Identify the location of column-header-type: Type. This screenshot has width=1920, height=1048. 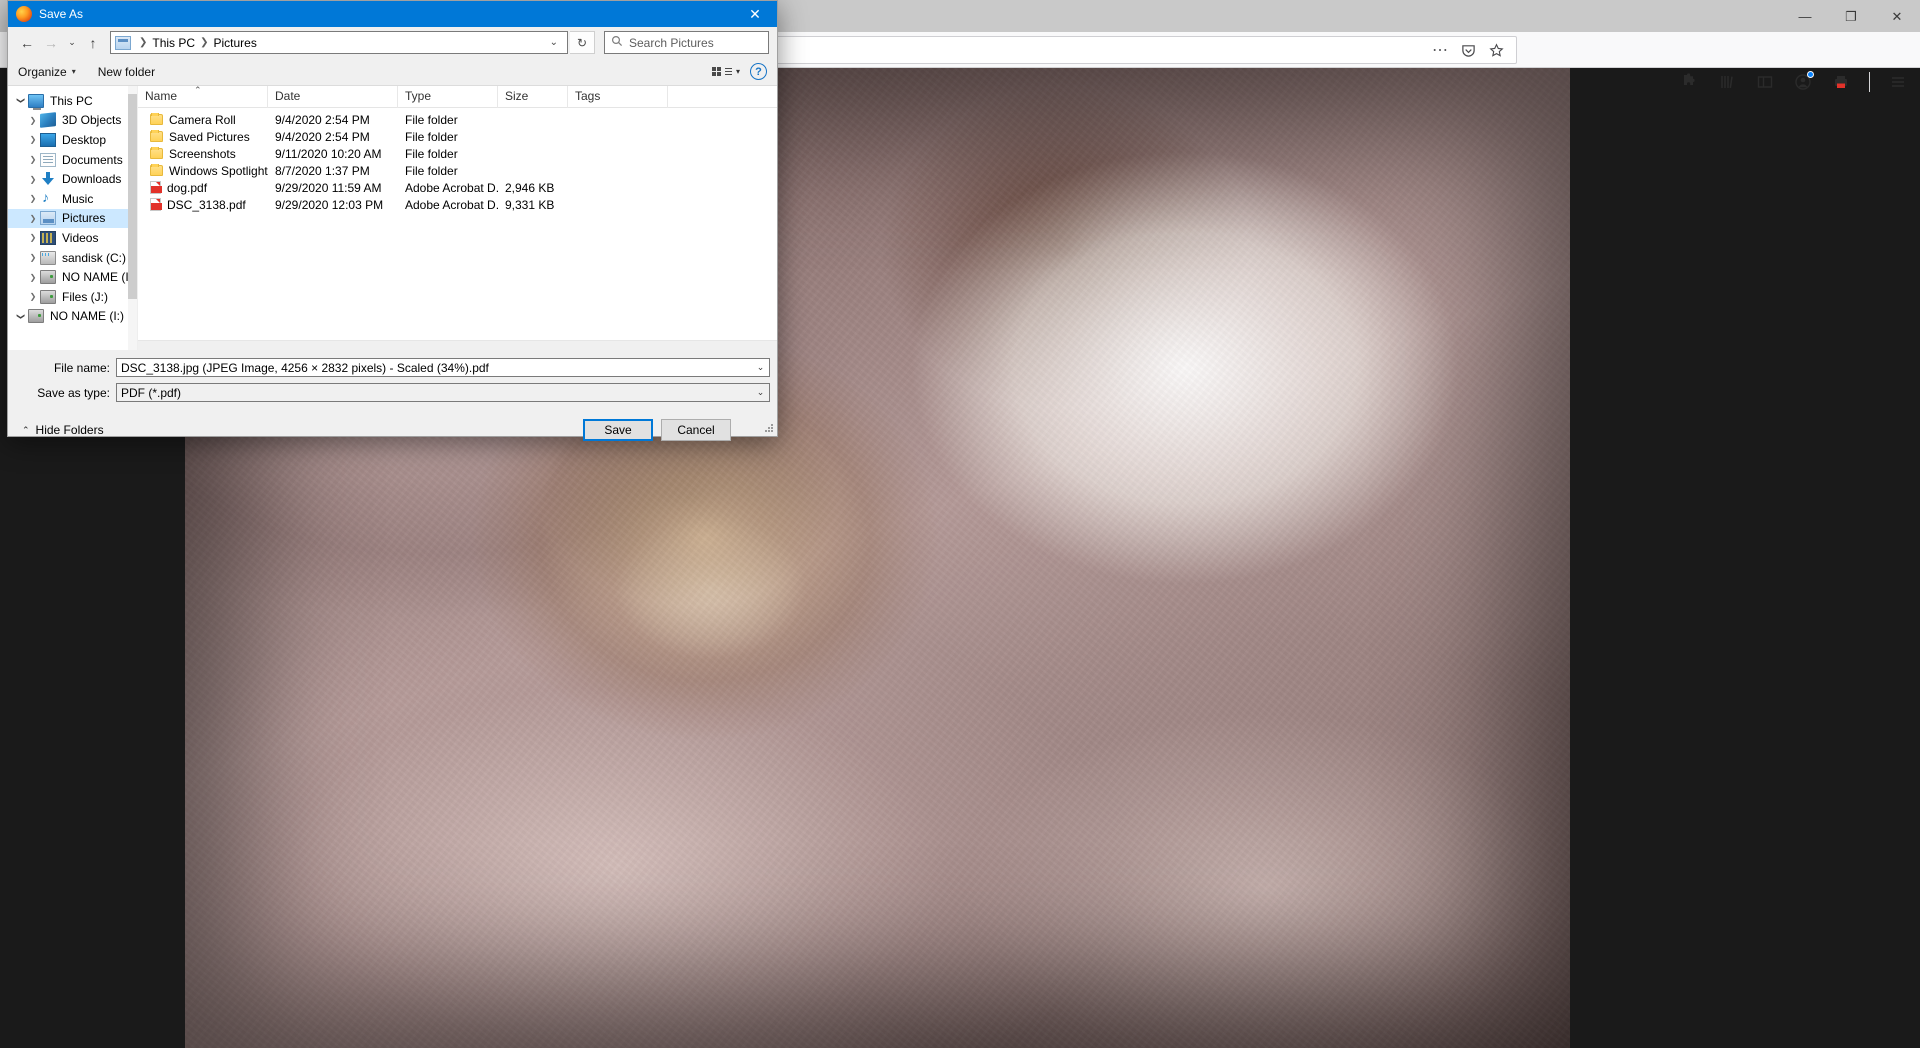
(448, 97).